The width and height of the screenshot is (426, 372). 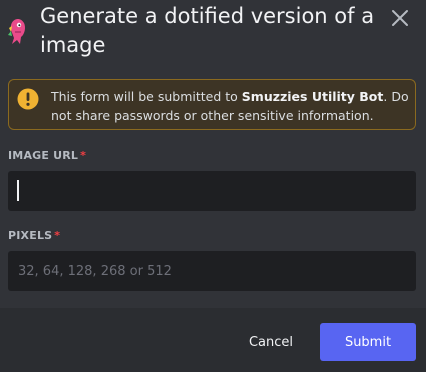 I want to click on close-icon, so click(x=400, y=18).